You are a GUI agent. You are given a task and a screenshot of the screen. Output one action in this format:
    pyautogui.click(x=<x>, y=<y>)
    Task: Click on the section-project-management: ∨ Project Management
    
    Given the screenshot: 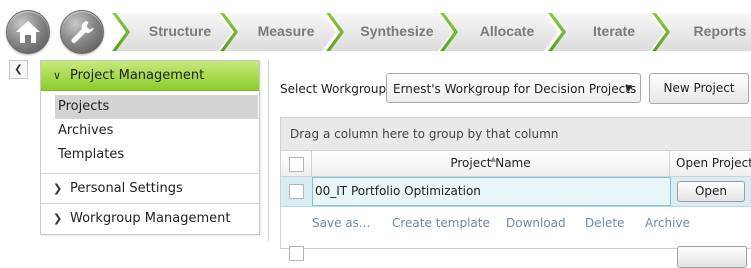 What is the action you would take?
    pyautogui.click(x=150, y=76)
    